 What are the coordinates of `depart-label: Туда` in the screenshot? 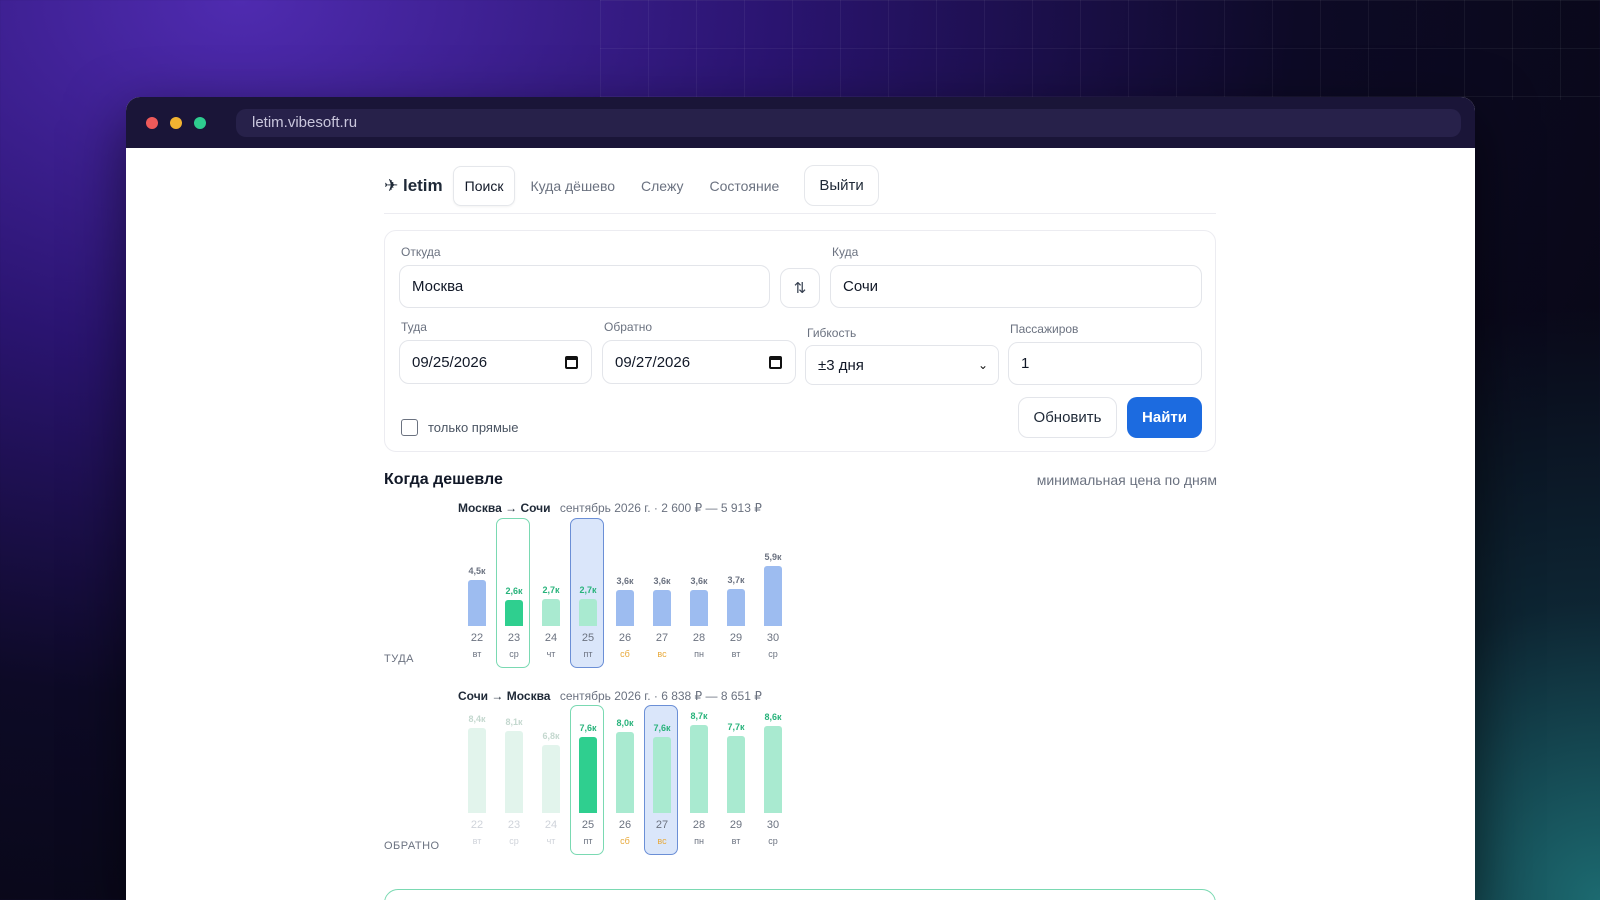 It's located at (414, 327).